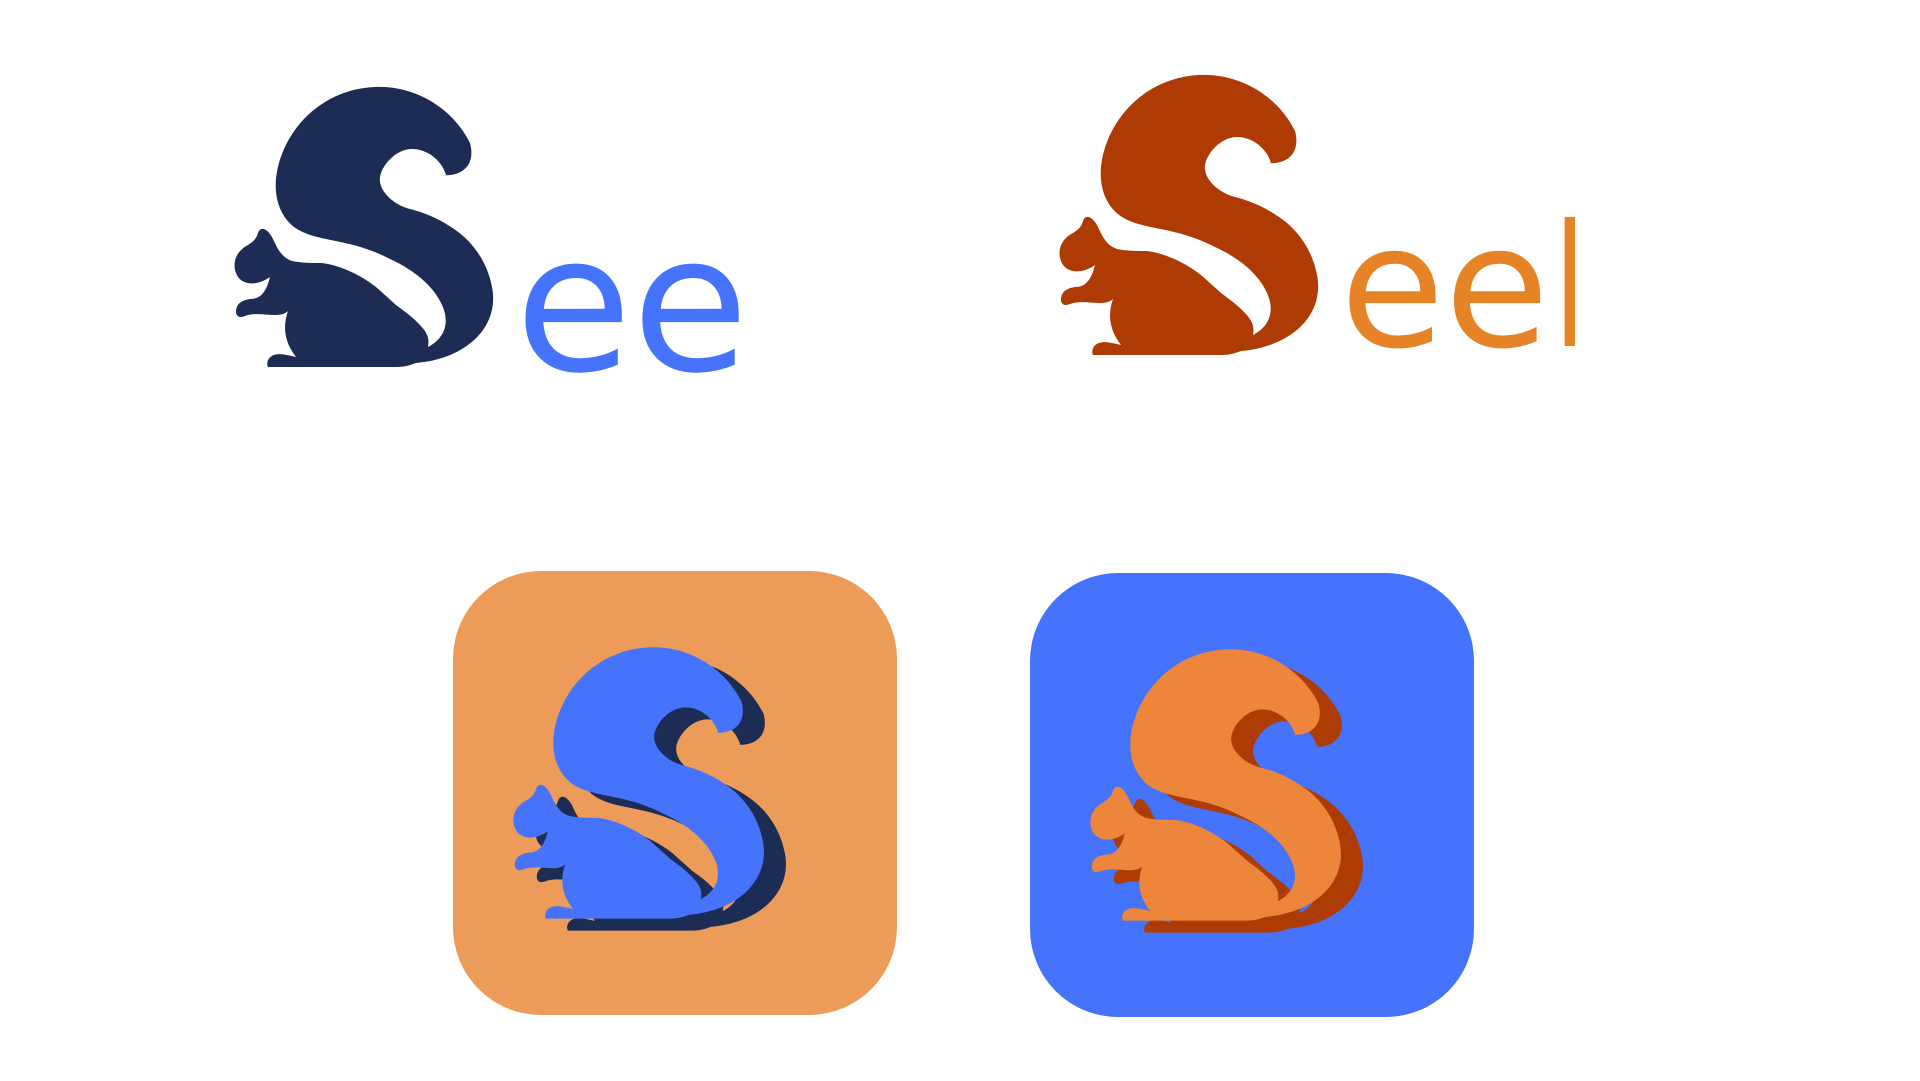 This screenshot has height=1081, width=1920. I want to click on app-icon-blue, so click(1252, 795).